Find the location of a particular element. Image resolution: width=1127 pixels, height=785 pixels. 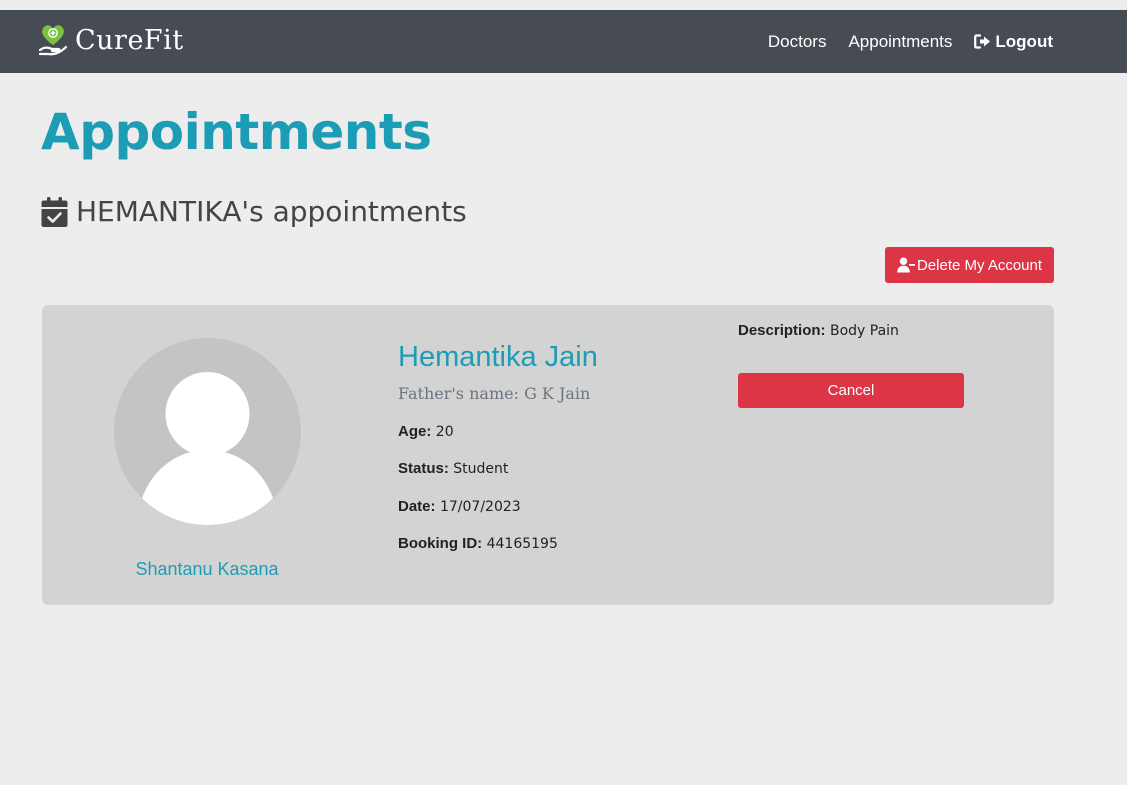

user-minus-icon is located at coordinates (906, 265).